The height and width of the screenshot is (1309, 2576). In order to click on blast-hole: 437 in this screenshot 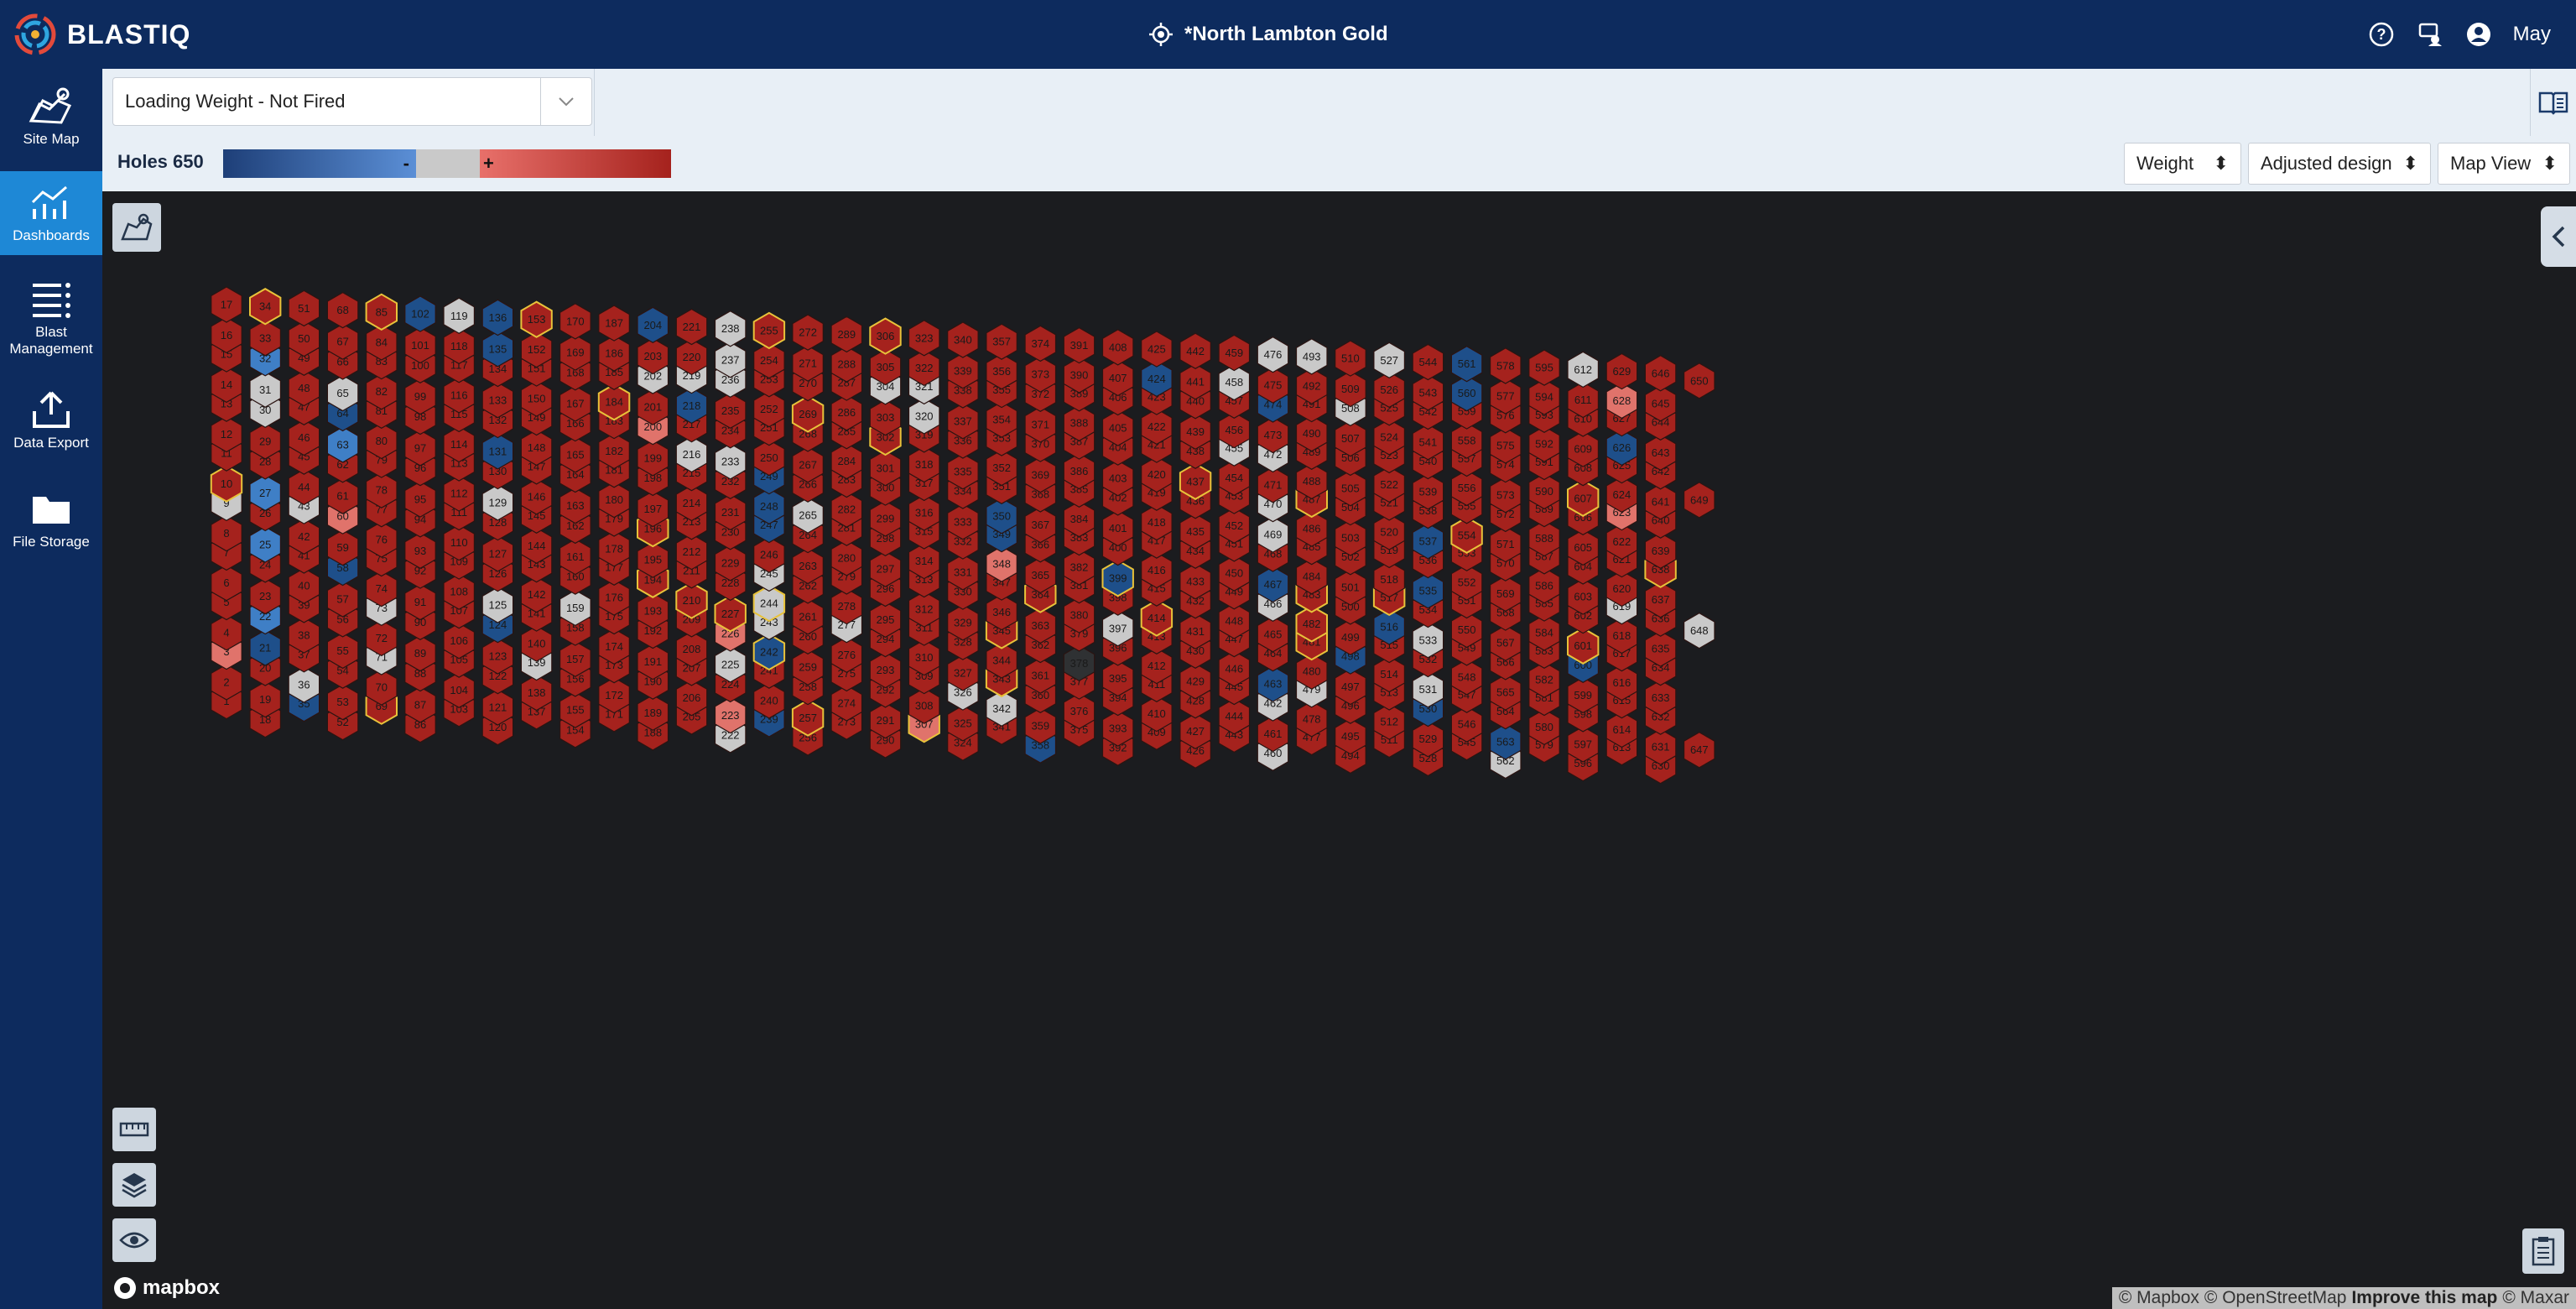, I will do `click(1195, 481)`.